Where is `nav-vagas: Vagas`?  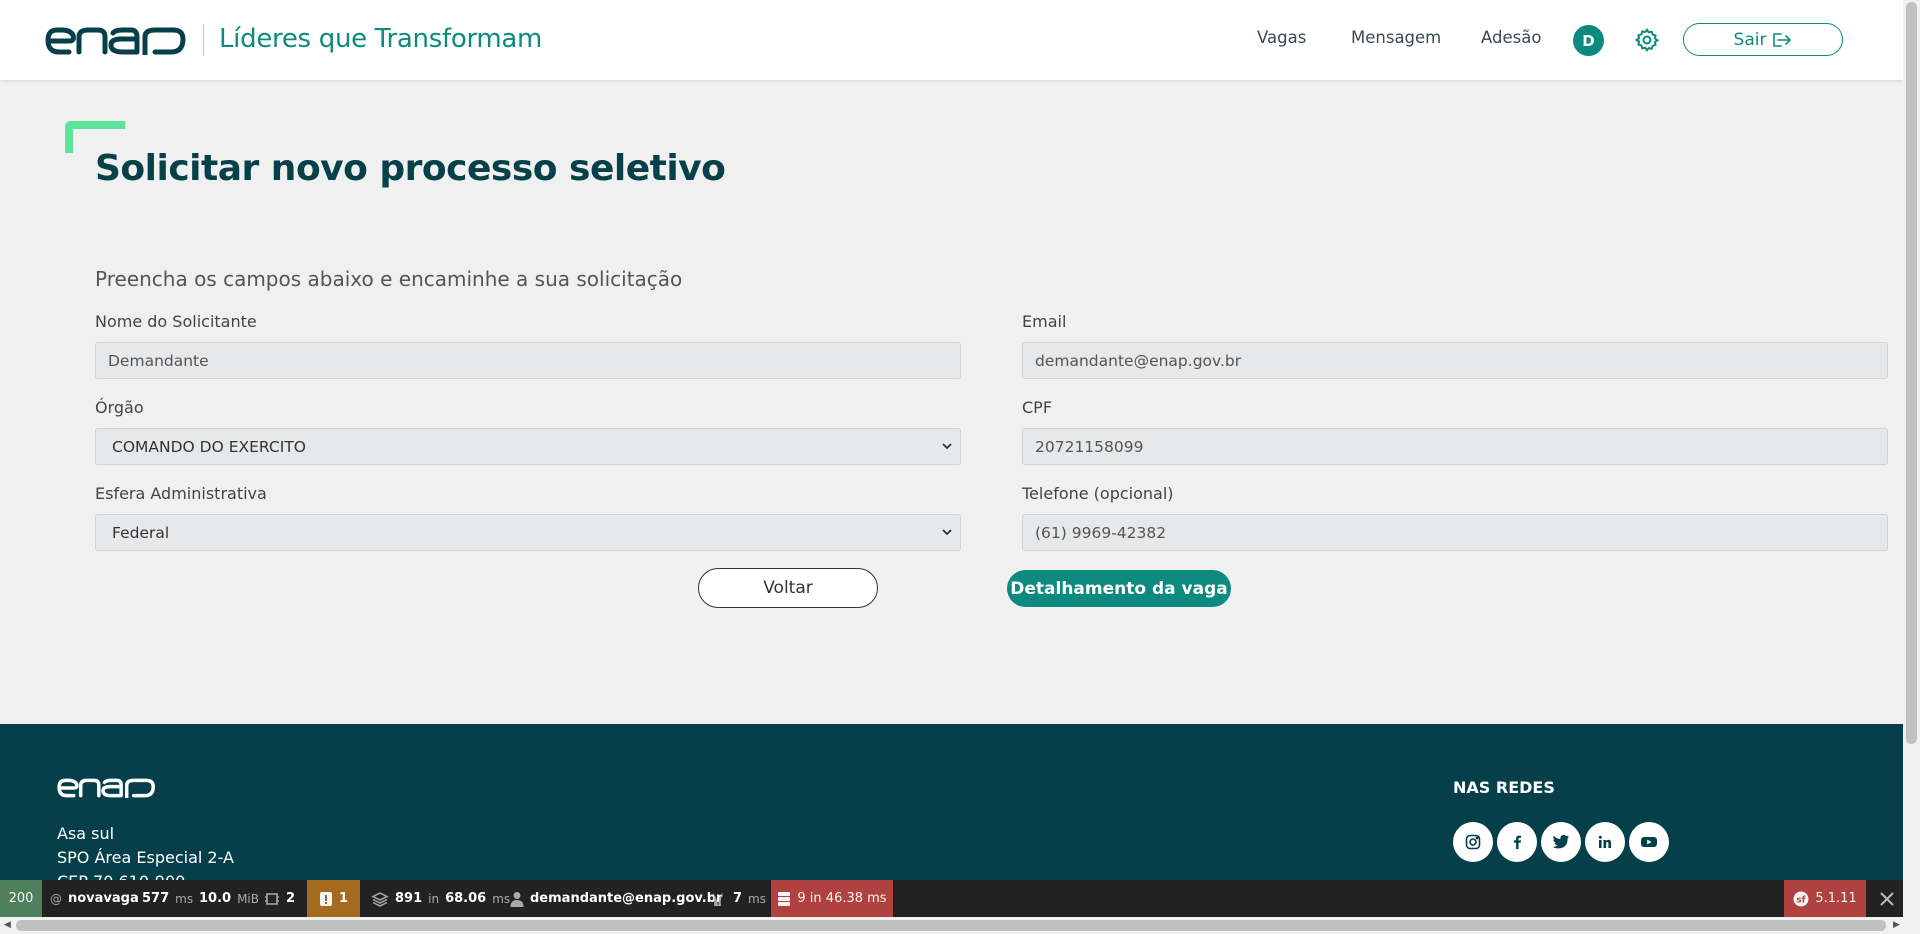 nav-vagas: Vagas is located at coordinates (1281, 37).